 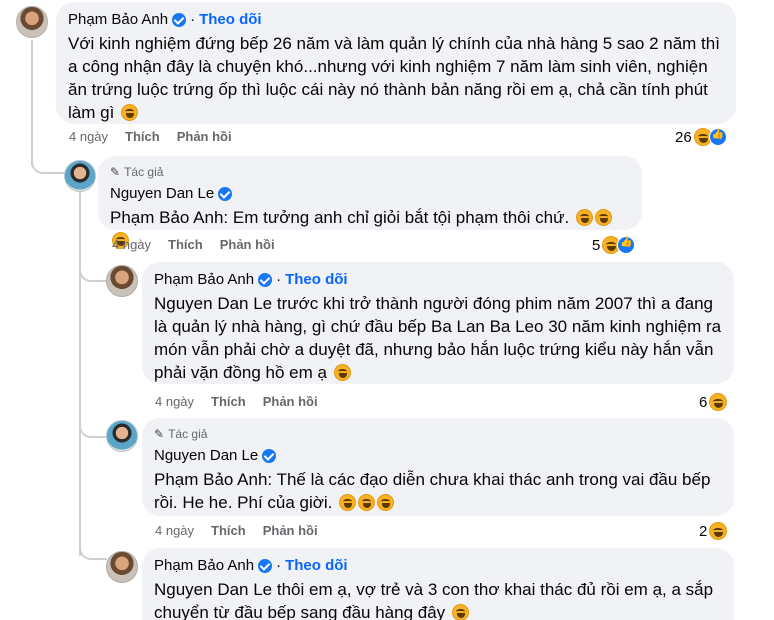 What do you see at coordinates (703, 402) in the screenshot?
I see `reaction-count: 6` at bounding box center [703, 402].